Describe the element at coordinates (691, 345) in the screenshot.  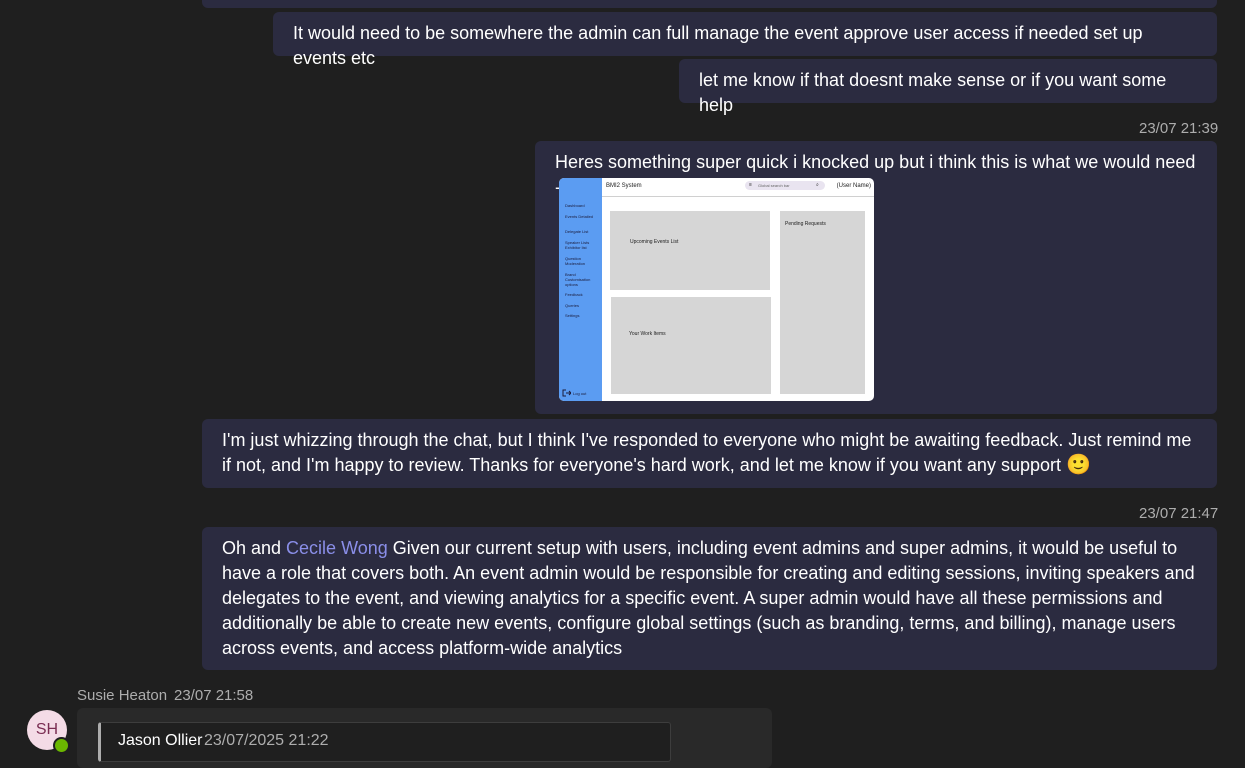
I see `mockup-work-panel: Your Work Items` at that location.